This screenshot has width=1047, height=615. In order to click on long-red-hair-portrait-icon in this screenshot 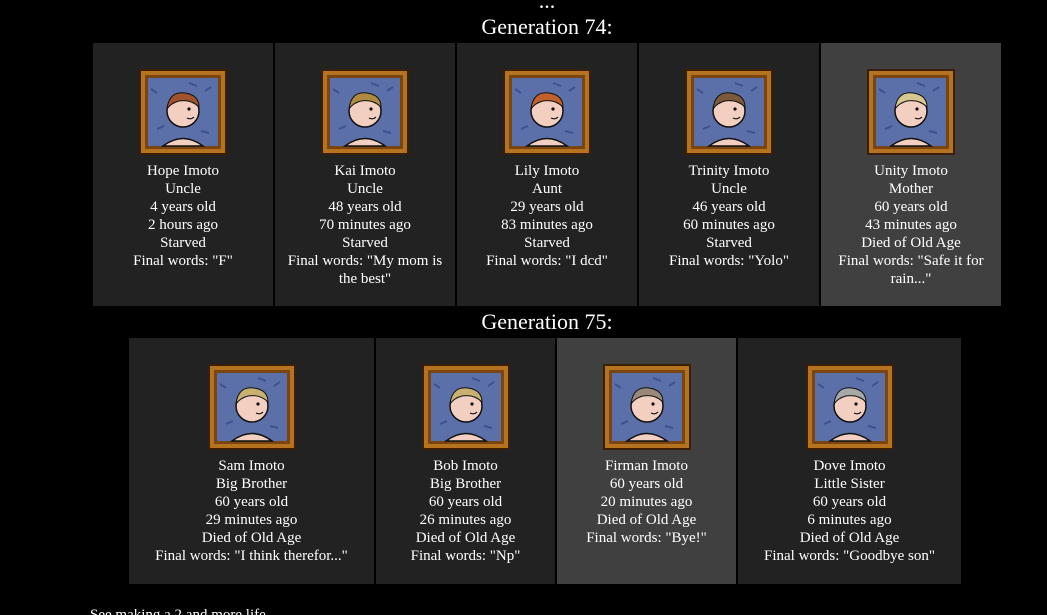, I will do `click(547, 112)`.